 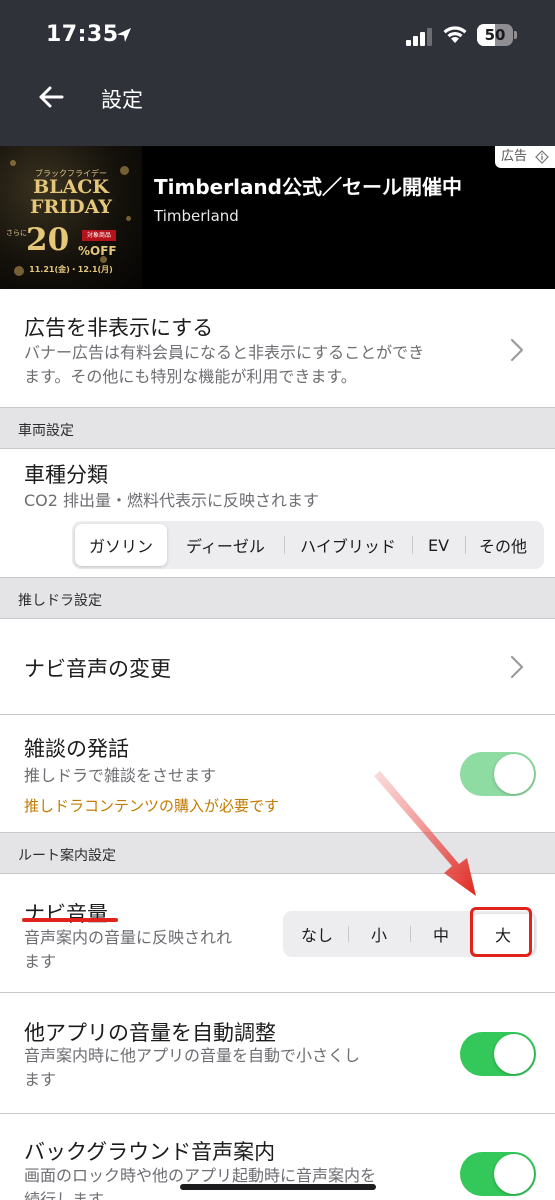 What do you see at coordinates (277, 428) in the screenshot?
I see `section-header-vehicle: 車両設定` at bounding box center [277, 428].